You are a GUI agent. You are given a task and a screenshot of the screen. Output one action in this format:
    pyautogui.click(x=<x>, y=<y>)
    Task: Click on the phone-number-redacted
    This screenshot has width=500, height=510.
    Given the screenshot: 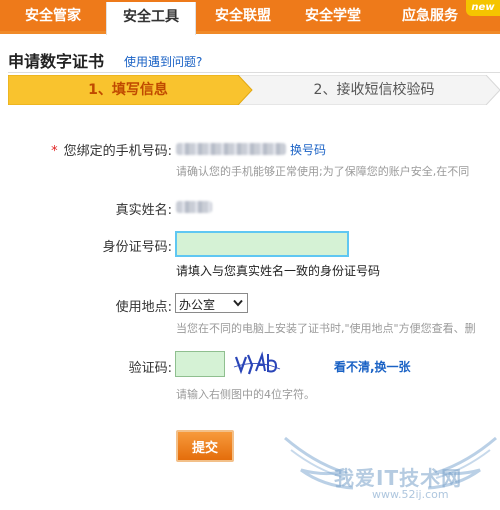 What is the action you would take?
    pyautogui.click(x=231, y=149)
    